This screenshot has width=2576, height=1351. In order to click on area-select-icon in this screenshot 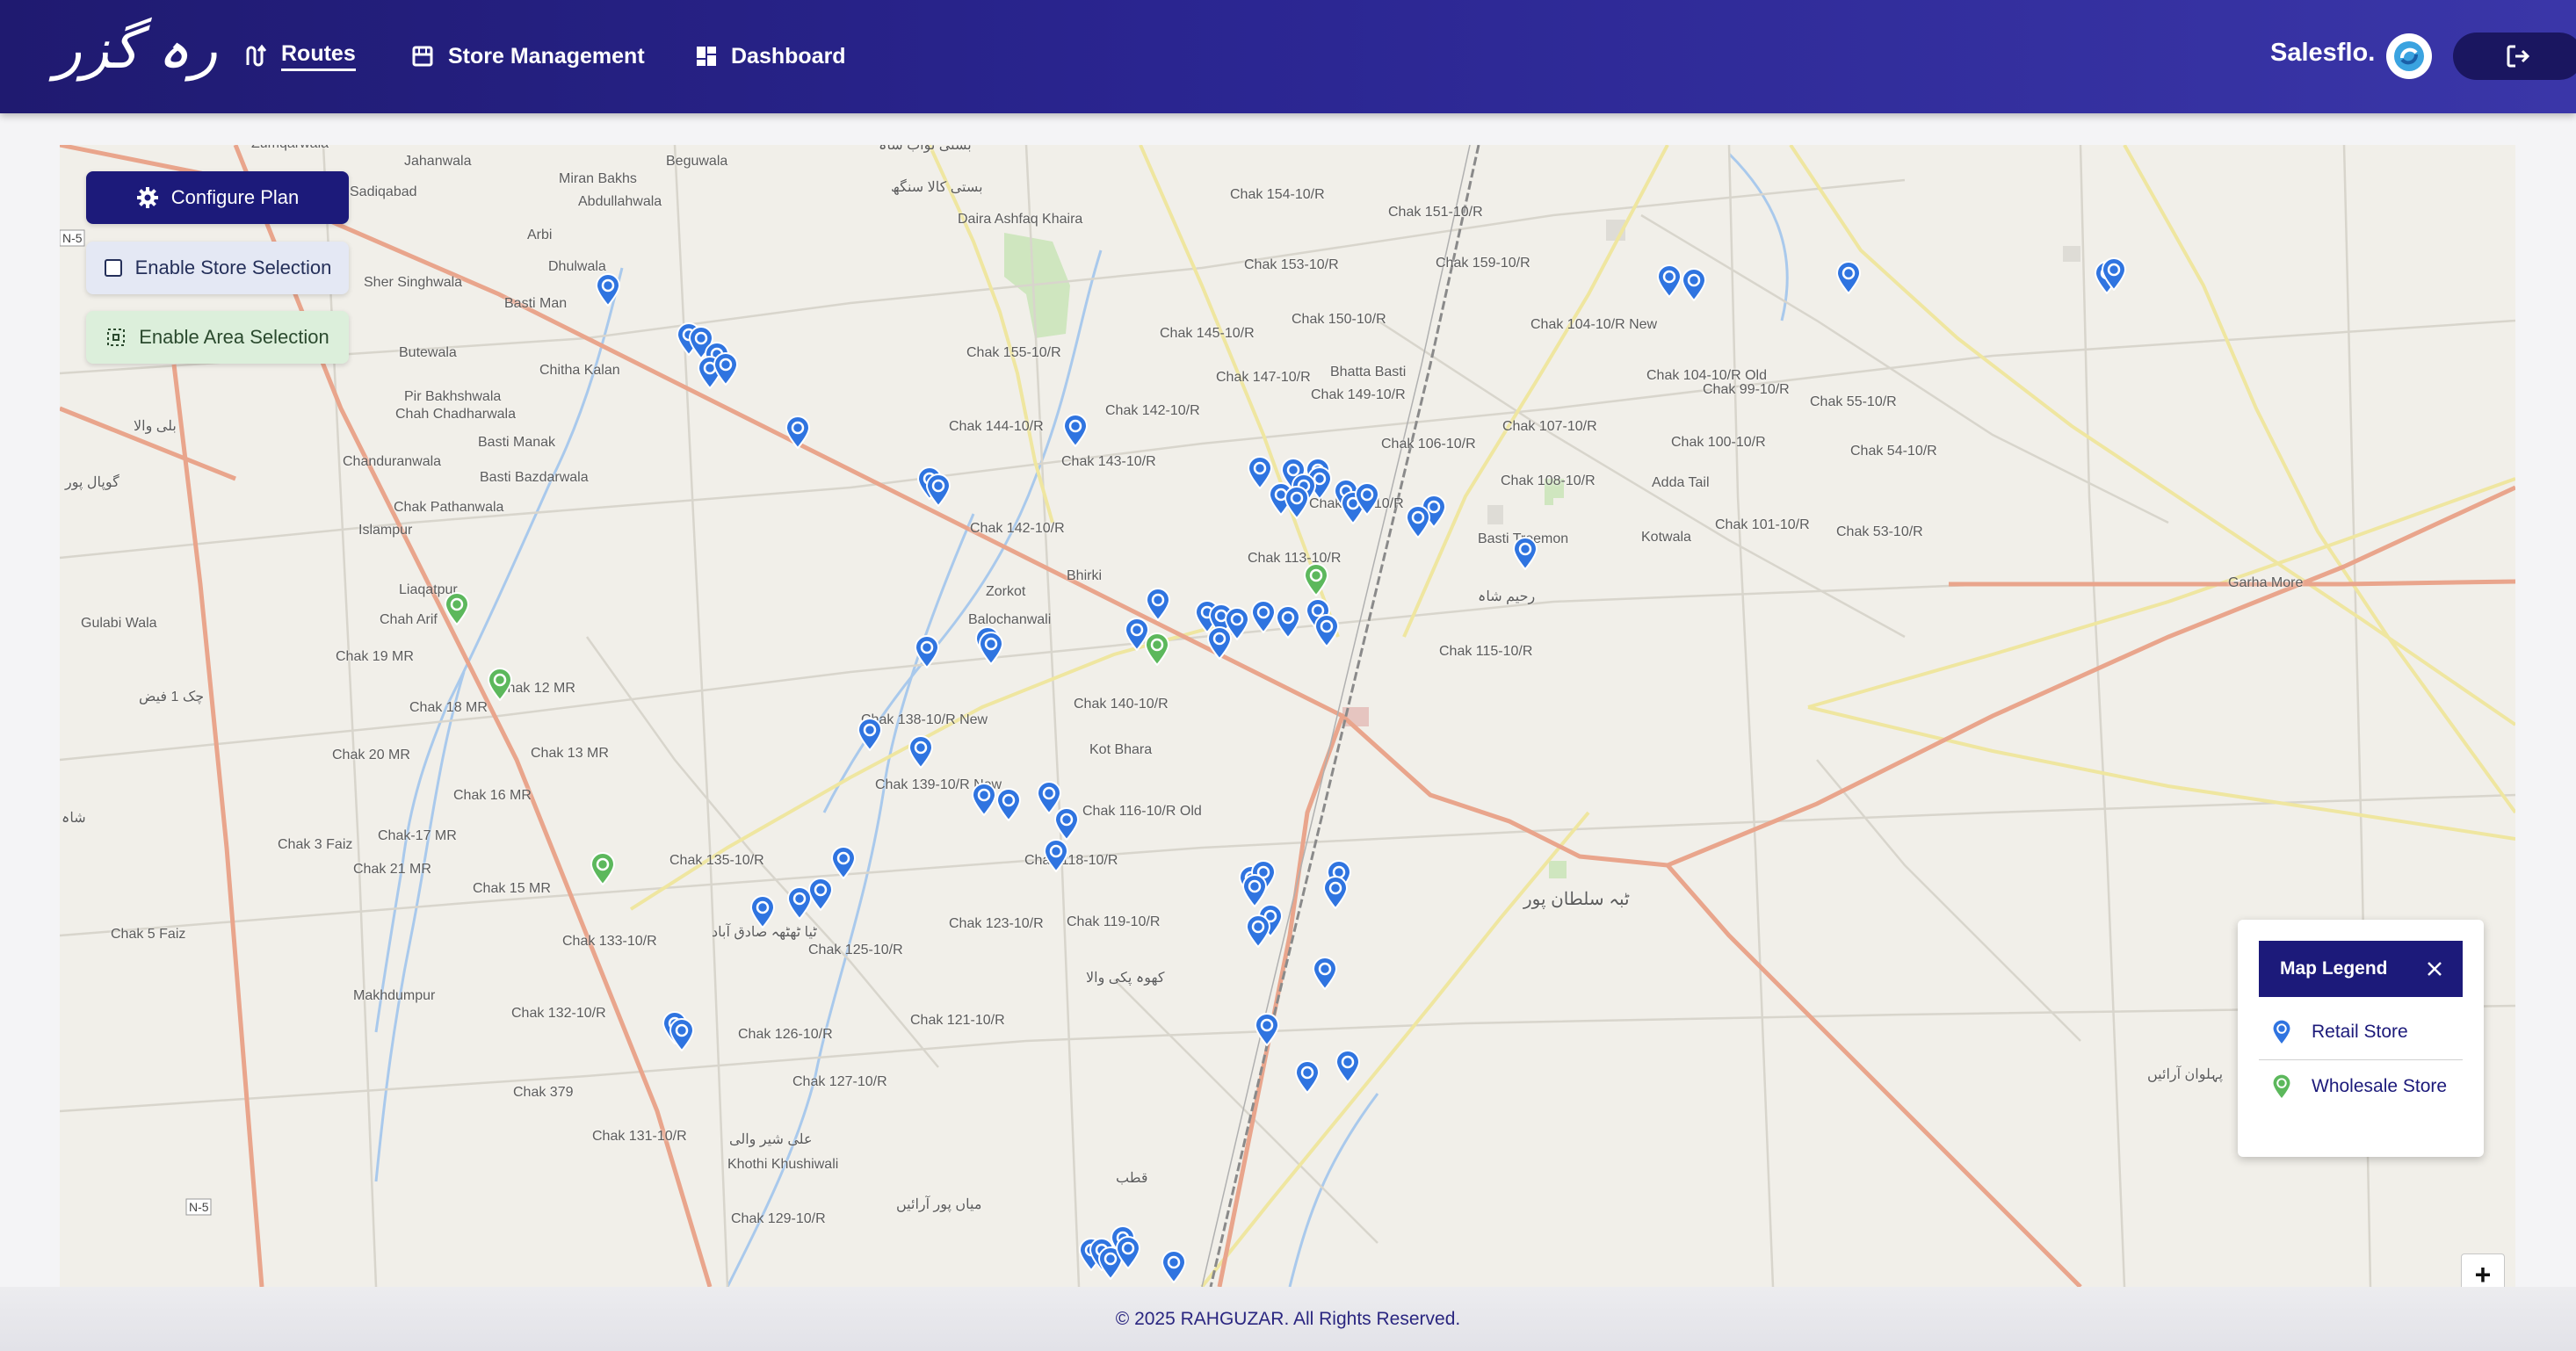, I will do `click(116, 337)`.